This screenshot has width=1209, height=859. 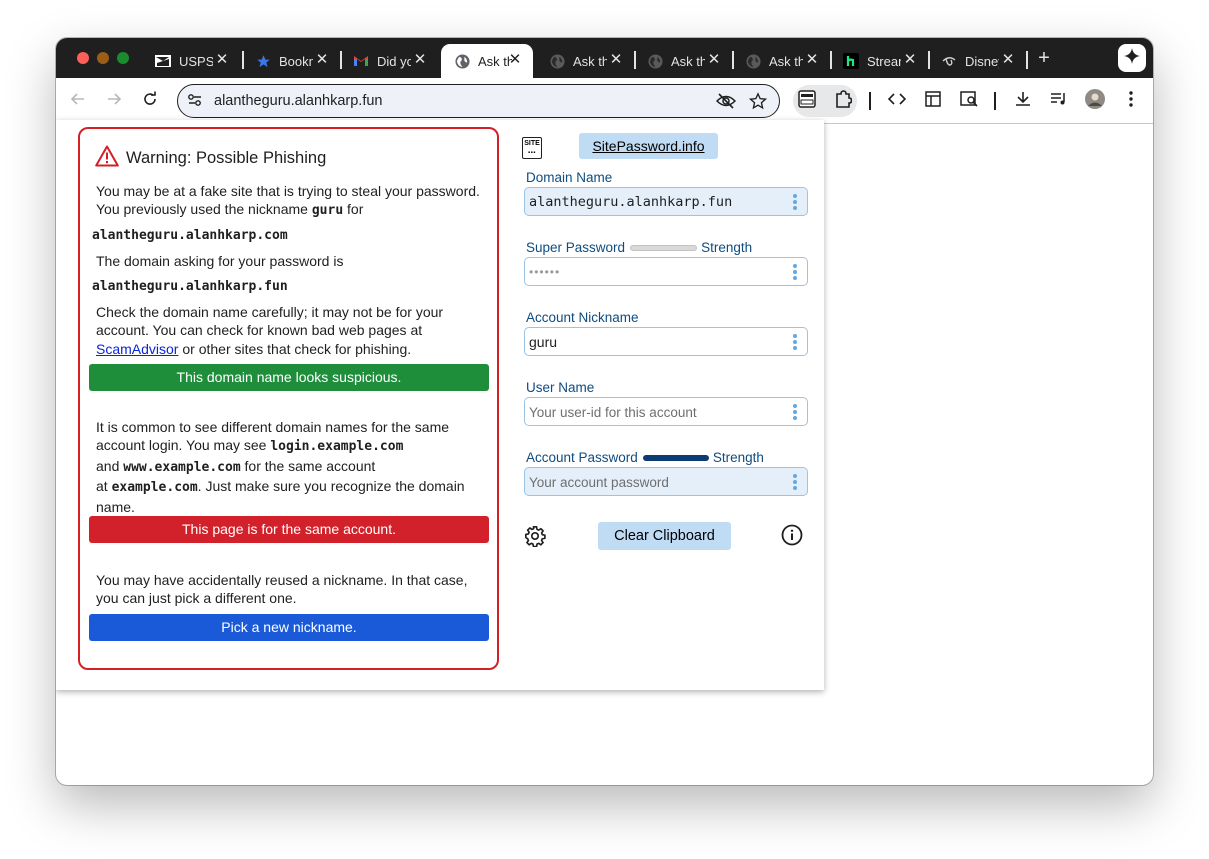 What do you see at coordinates (758, 101) in the screenshot?
I see `bookmark-star-outline-icon` at bounding box center [758, 101].